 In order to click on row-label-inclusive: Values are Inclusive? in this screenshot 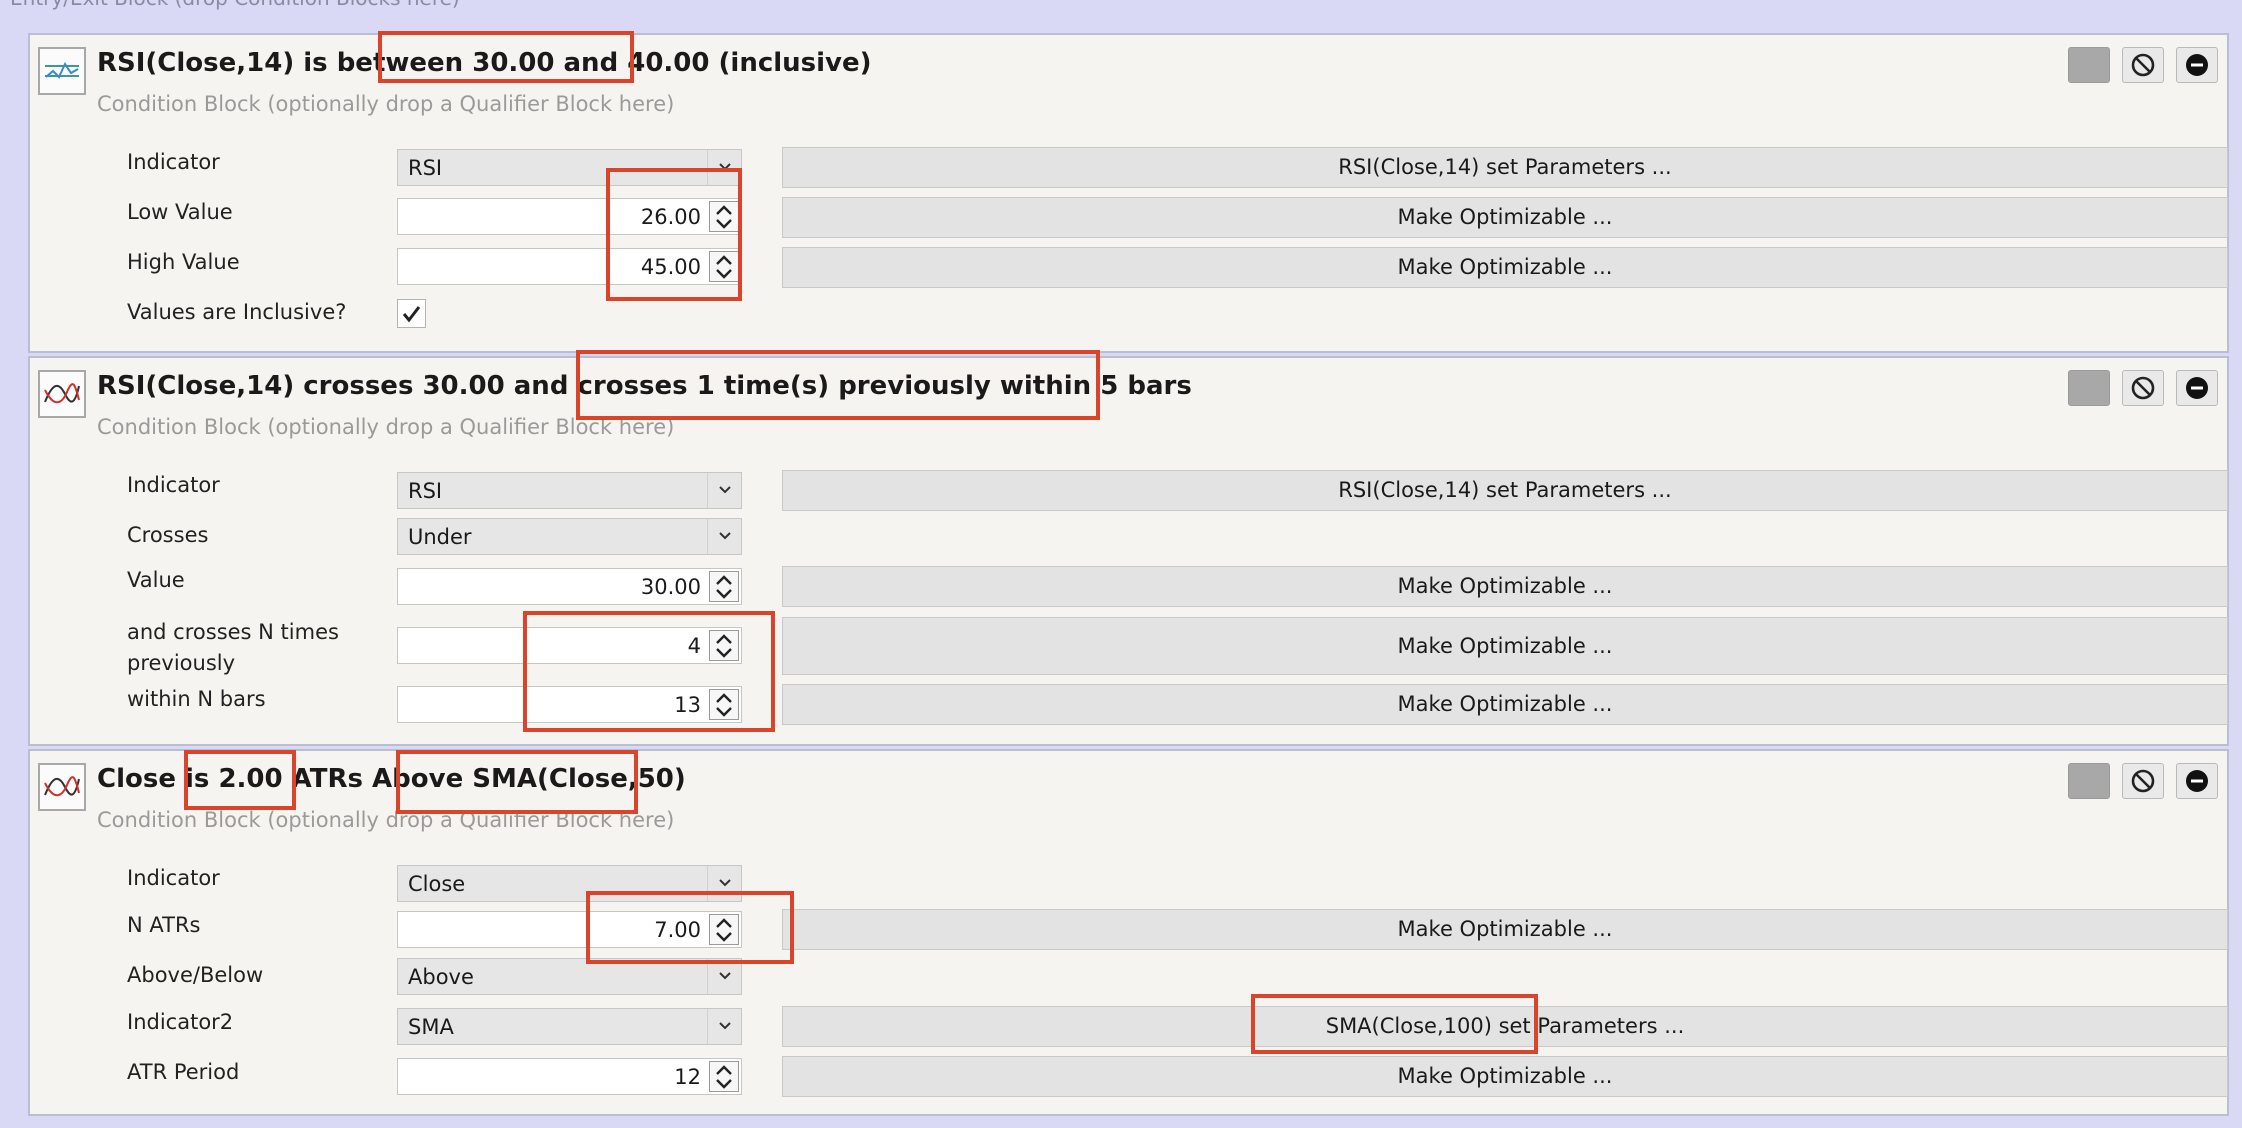, I will do `click(237, 312)`.